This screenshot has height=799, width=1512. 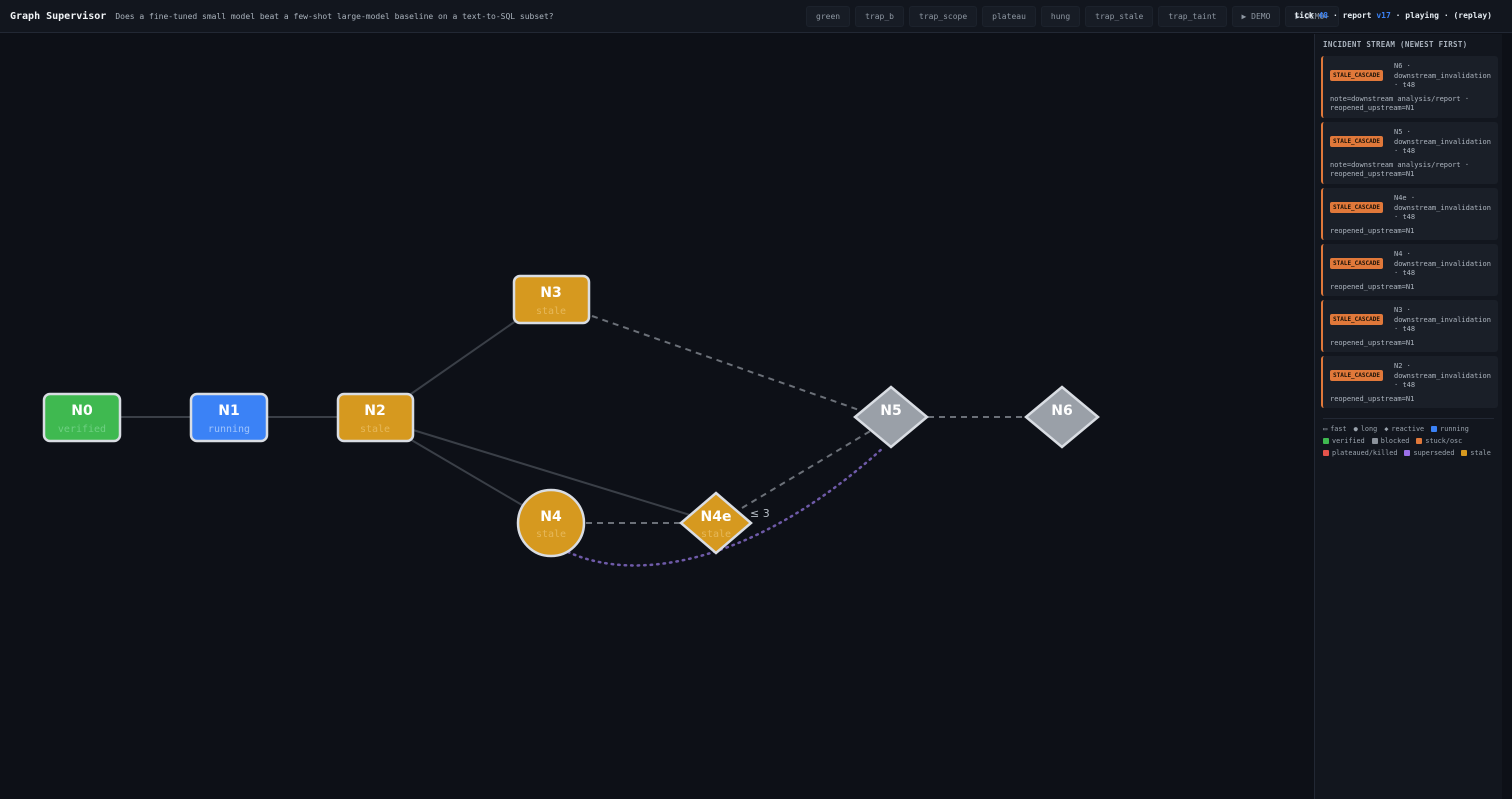 I want to click on legend-label: stuck/osc, so click(x=1444, y=441).